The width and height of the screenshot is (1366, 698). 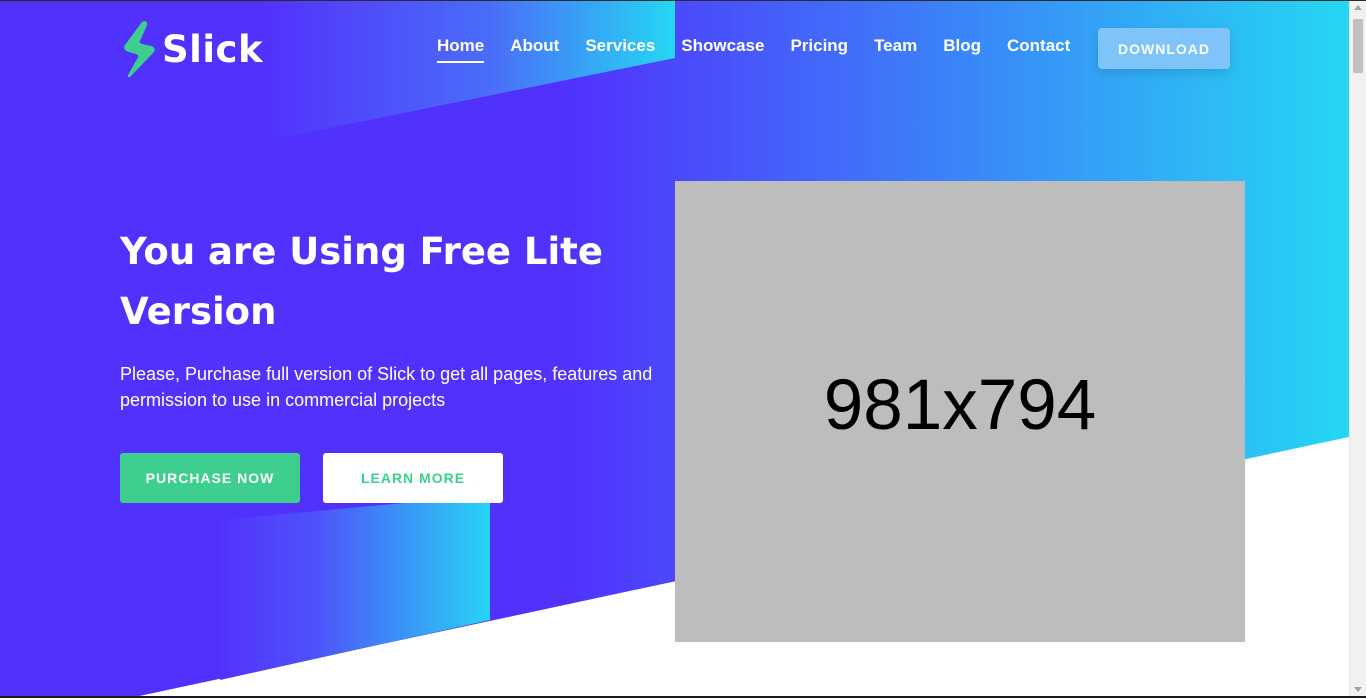 I want to click on scroll-thumb, so click(x=1358, y=46).